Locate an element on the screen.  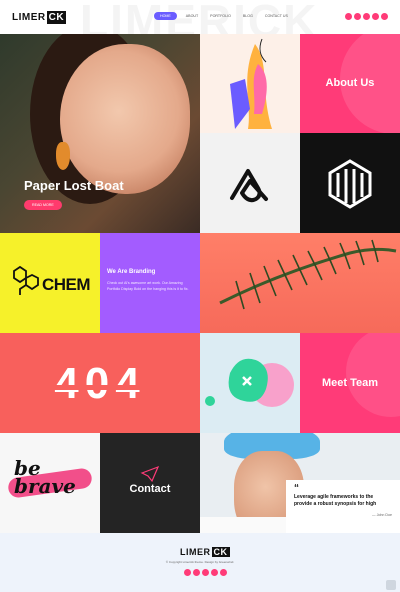
nav-item-portfolio: PORTFOLIO is located at coordinates (220, 16).